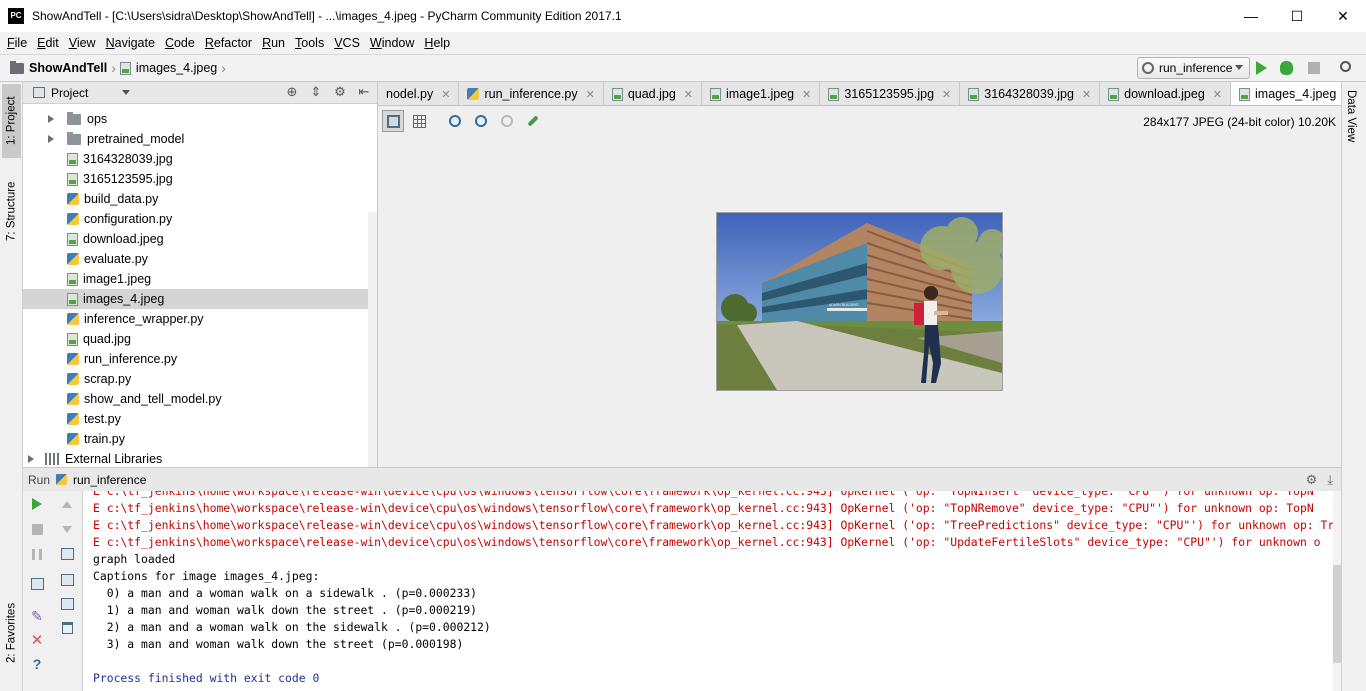  I want to click on locate-file-icon: ⊕, so click(292, 92).